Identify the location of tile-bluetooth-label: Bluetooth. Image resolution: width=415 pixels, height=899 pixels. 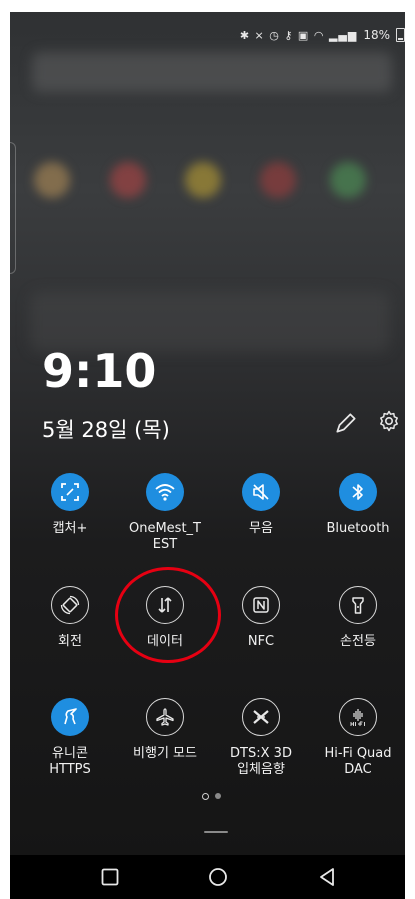
(358, 528).